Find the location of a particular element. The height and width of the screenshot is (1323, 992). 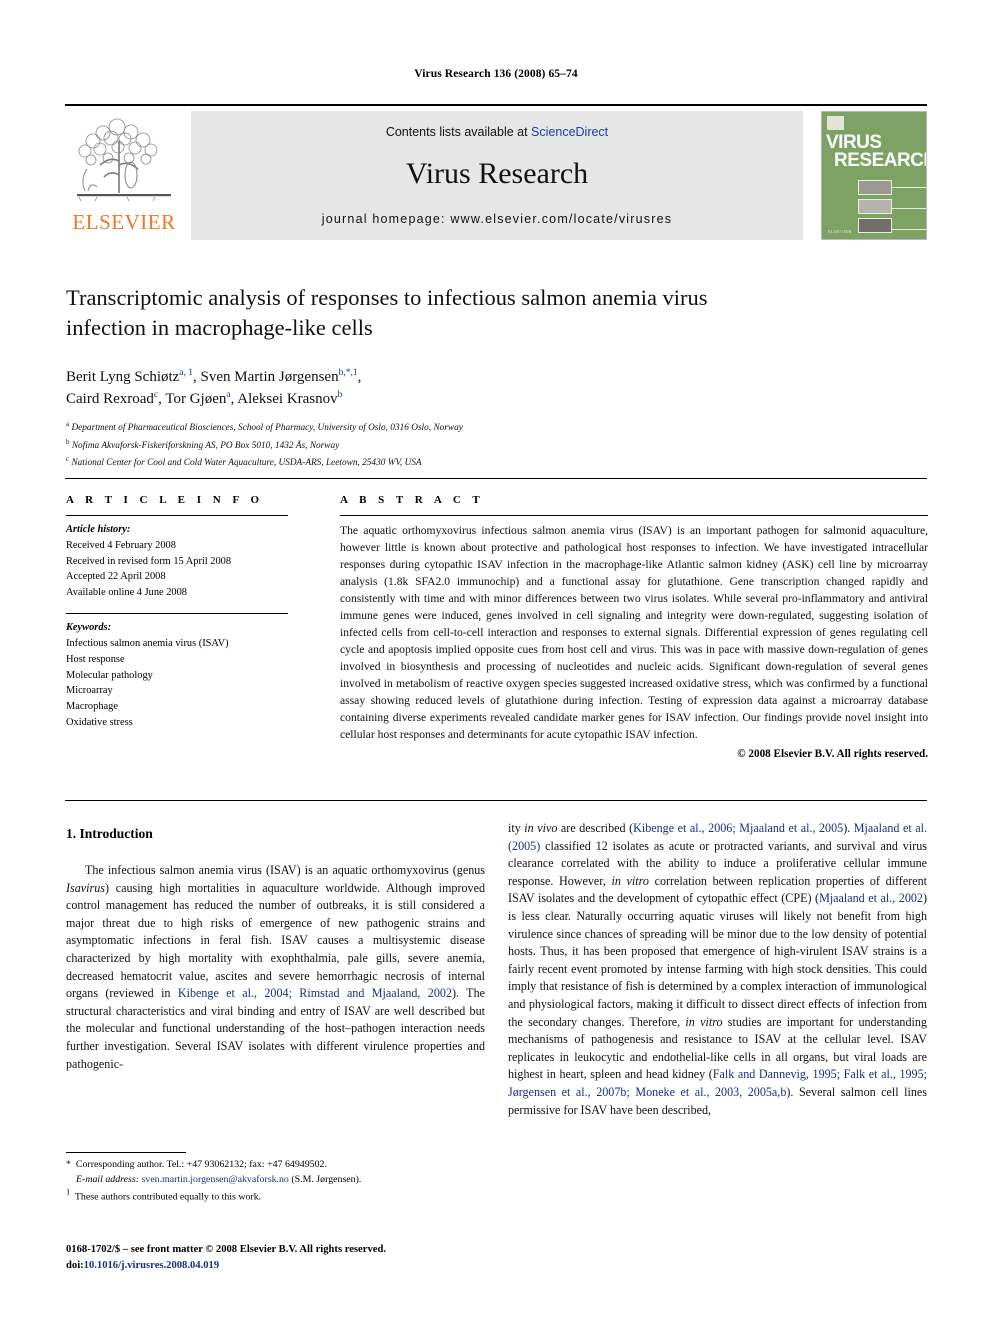

email-label: E-mail address: is located at coordinates (107, 1179).